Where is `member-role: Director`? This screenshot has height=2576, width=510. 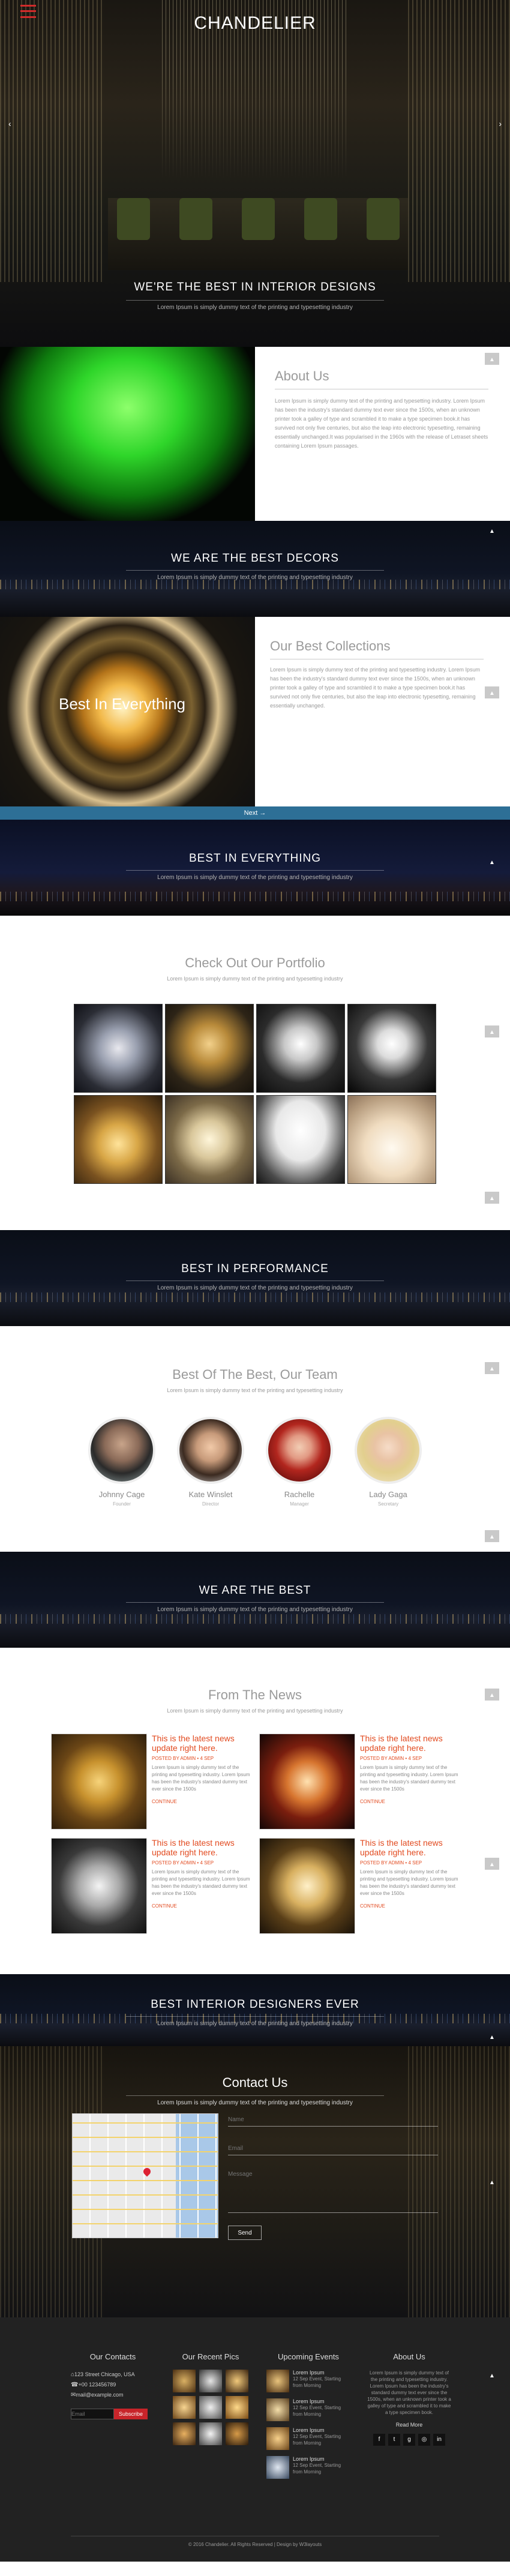
member-role: Director is located at coordinates (211, 1504).